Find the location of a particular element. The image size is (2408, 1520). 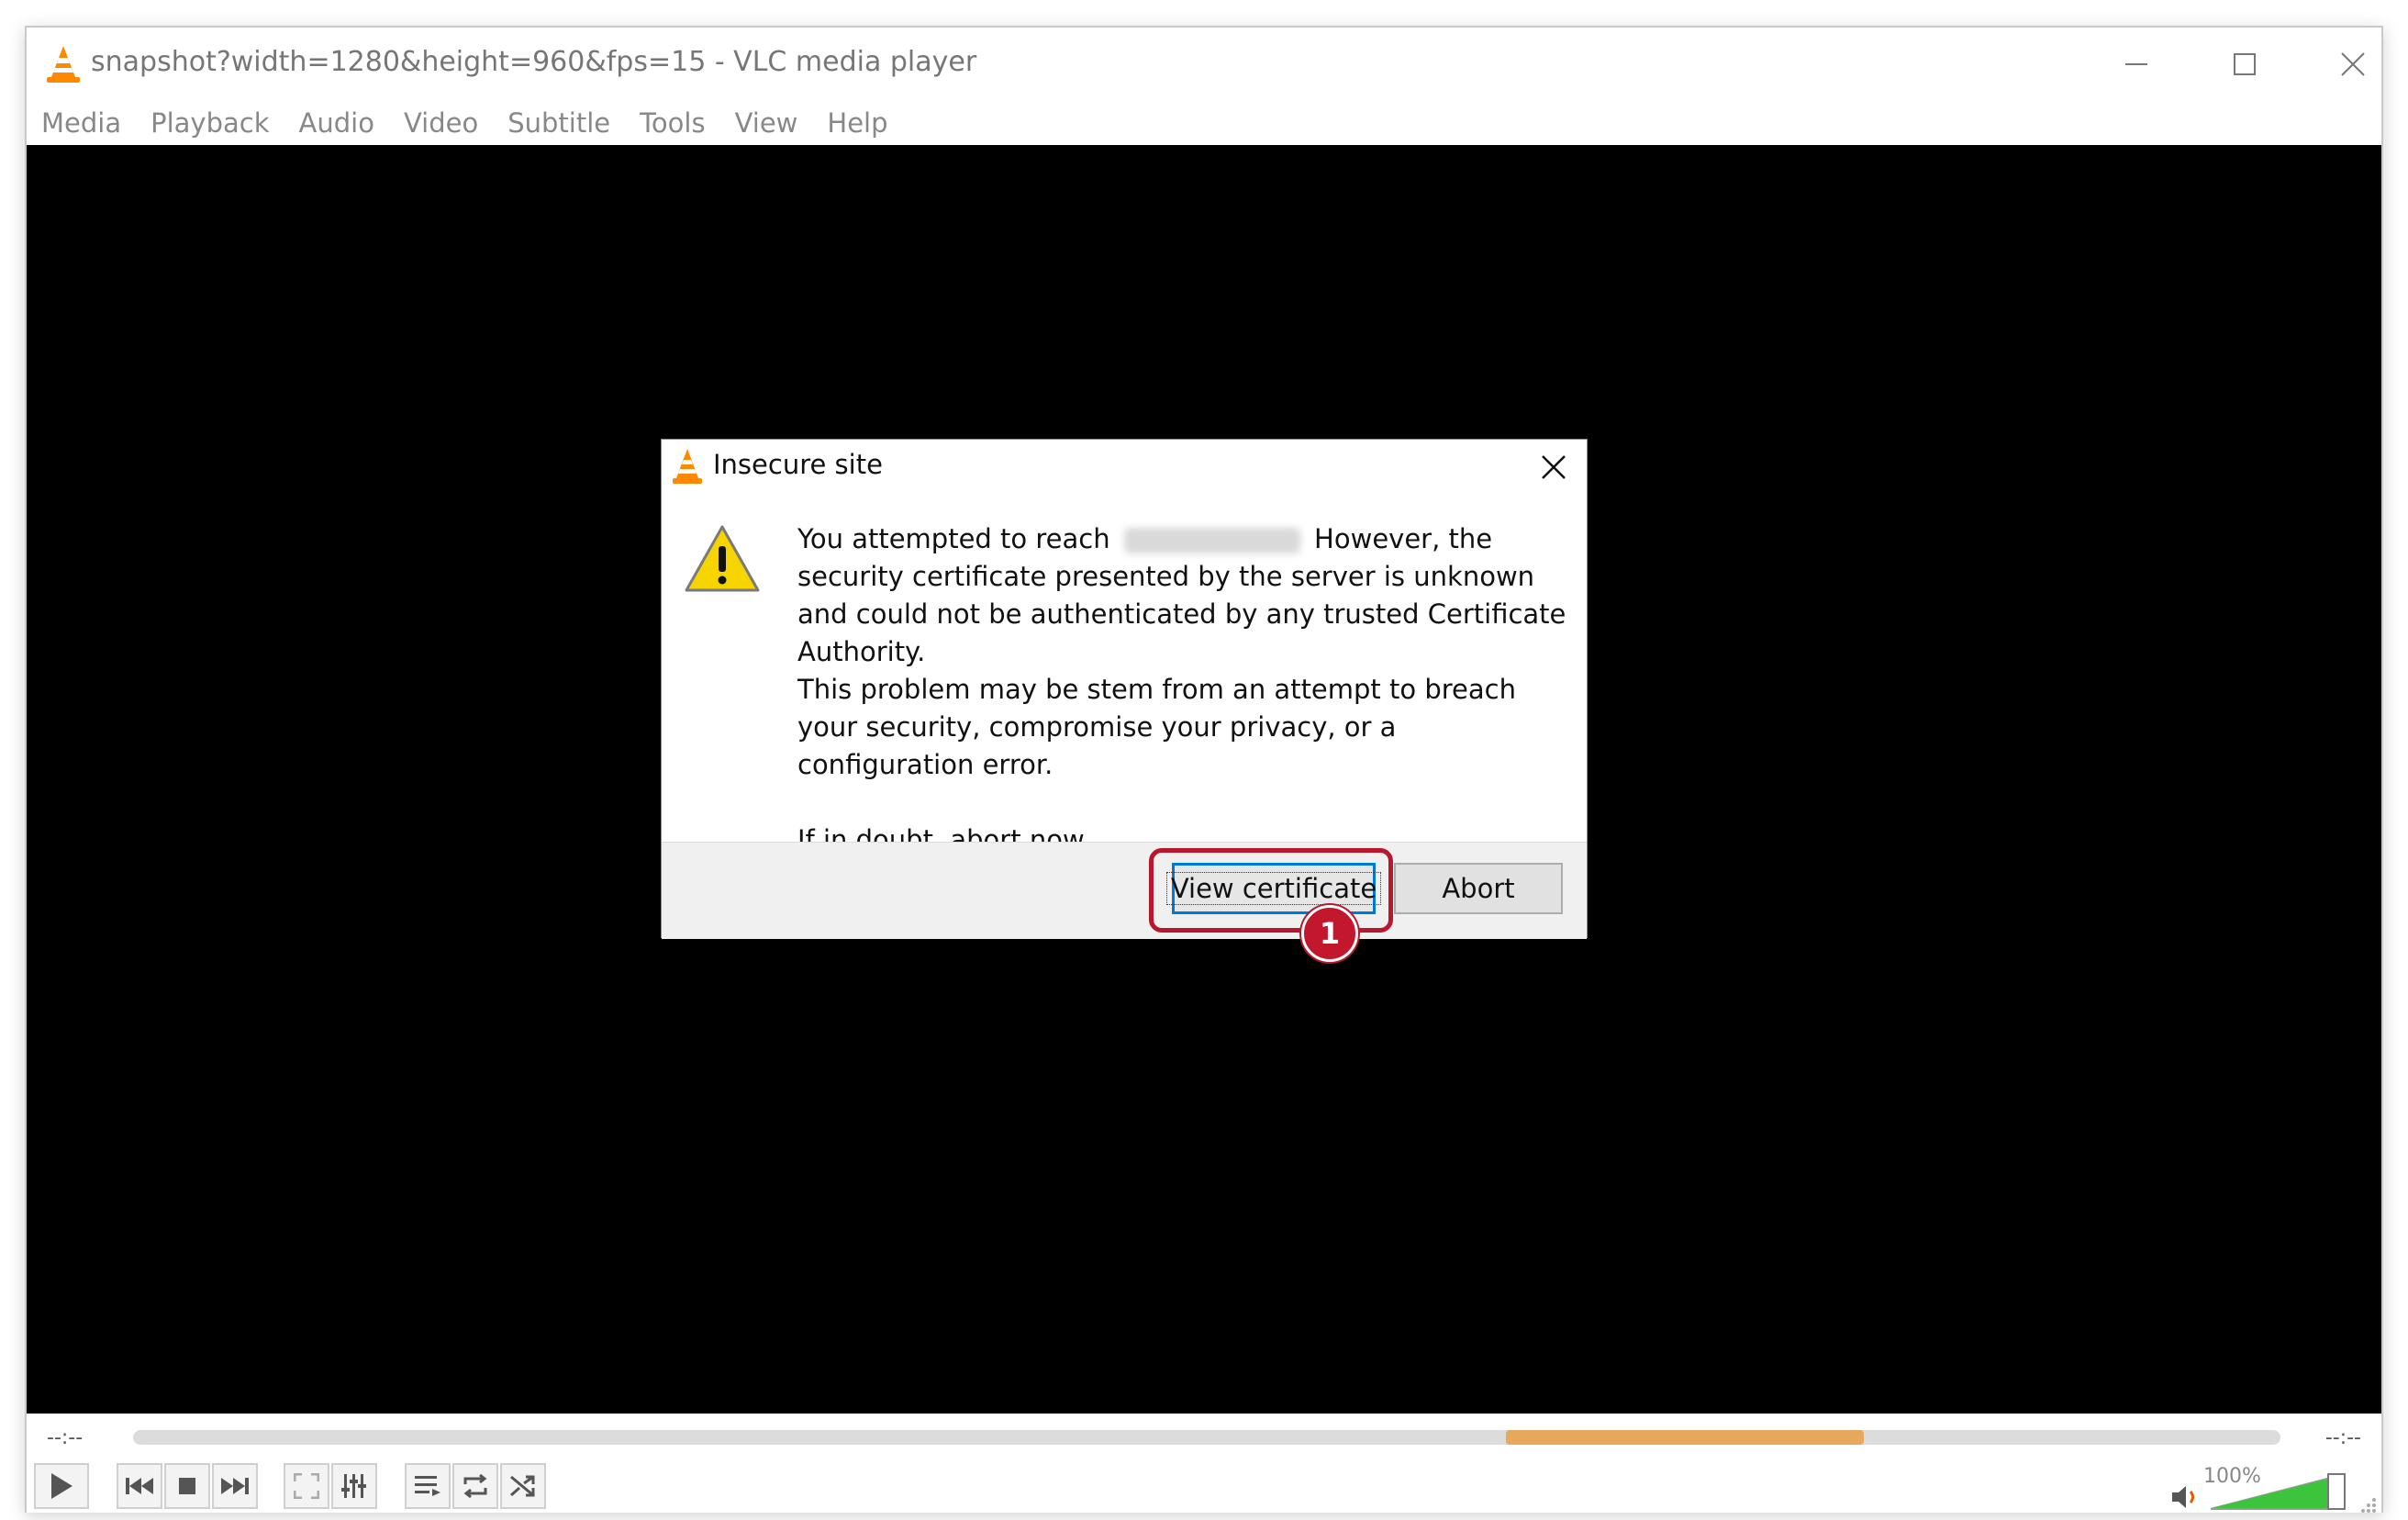

maximize-button is located at coordinates (2245, 64).